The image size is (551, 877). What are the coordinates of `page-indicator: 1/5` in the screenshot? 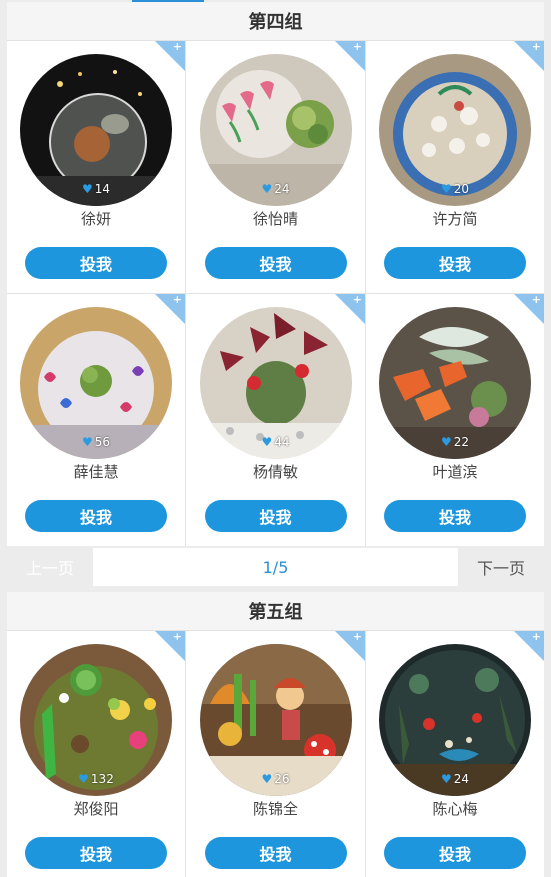 It's located at (275, 567).